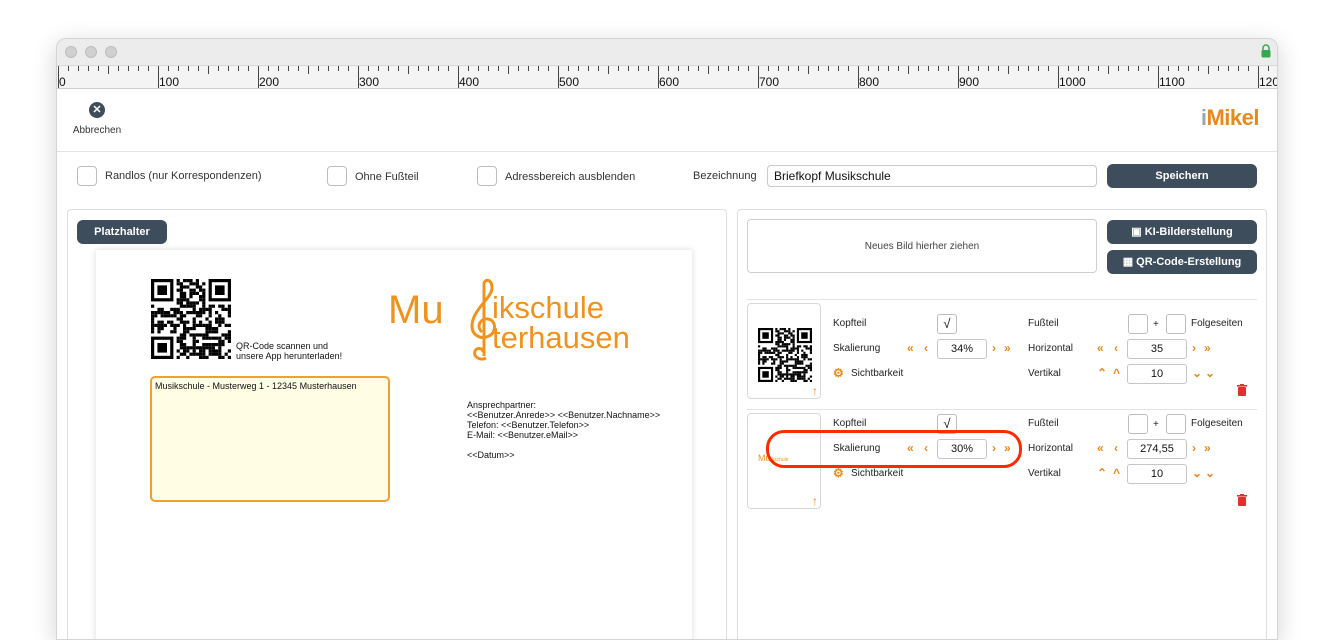 This screenshot has width=1332, height=640. I want to click on platzhalter-button: Platzhalter, so click(122, 232).